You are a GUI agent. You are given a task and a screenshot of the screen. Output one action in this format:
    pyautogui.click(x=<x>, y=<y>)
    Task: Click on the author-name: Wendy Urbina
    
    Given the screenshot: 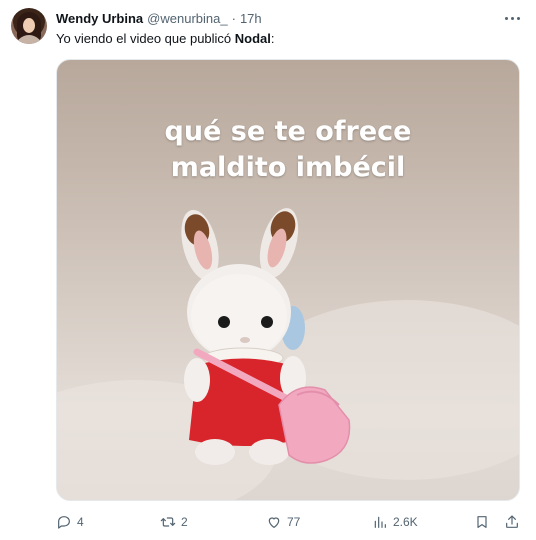 What is the action you would take?
    pyautogui.click(x=99, y=18)
    